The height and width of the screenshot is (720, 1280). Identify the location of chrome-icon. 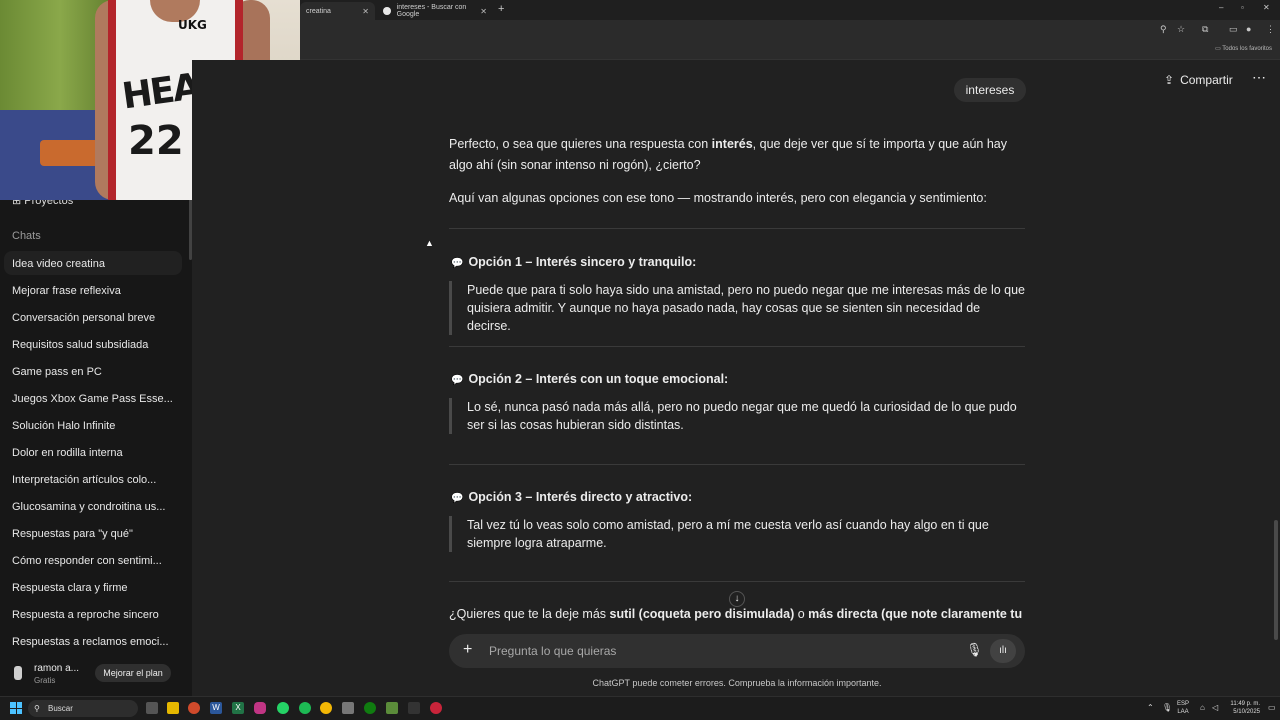
(326, 708).